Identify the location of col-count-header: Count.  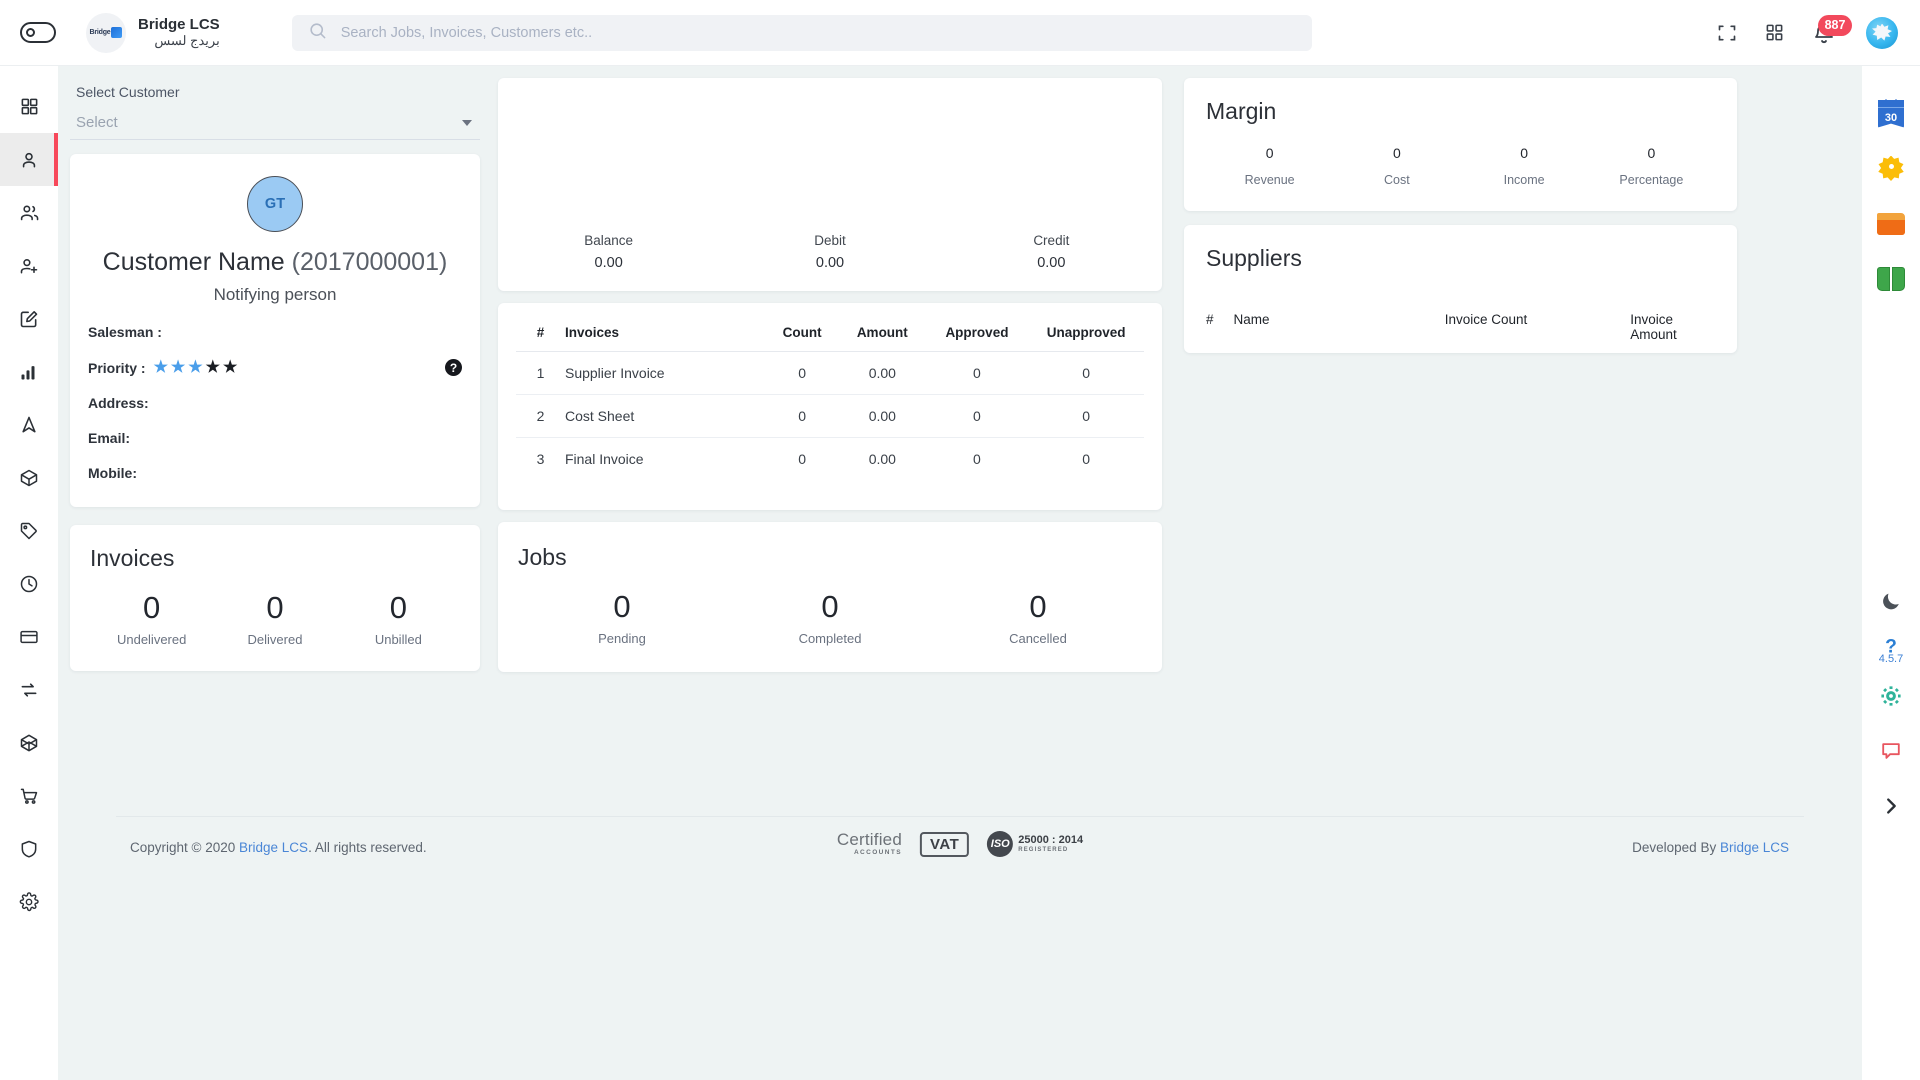
(802, 338).